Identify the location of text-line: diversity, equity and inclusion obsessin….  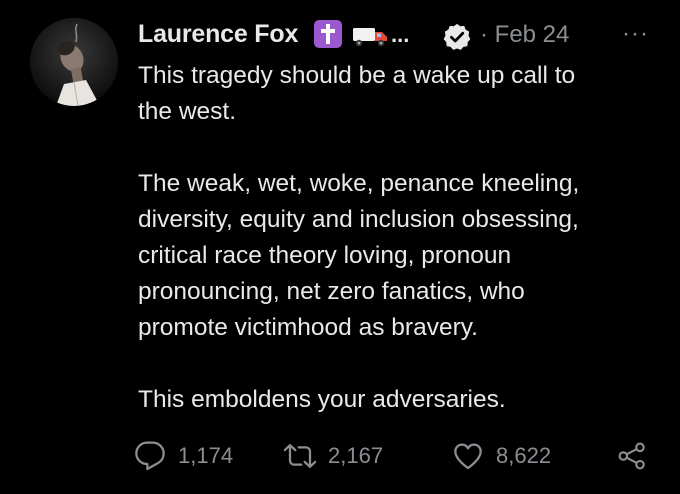
(358, 219).